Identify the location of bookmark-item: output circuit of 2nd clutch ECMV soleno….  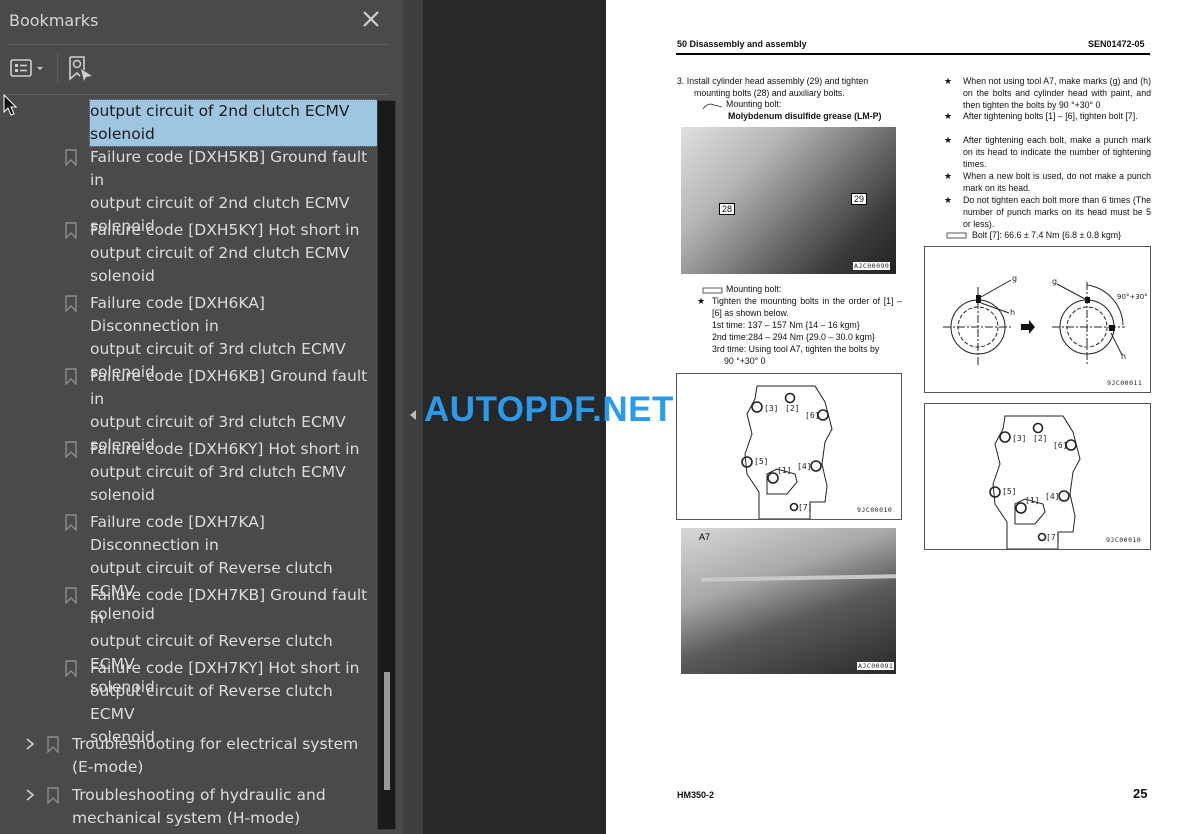
(188, 122).